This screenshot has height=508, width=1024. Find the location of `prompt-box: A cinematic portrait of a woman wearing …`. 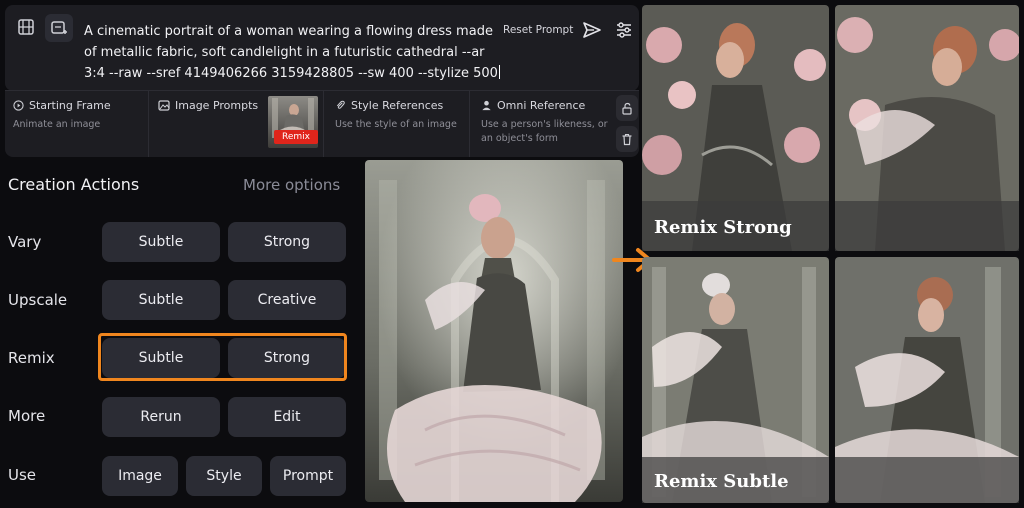

prompt-box: A cinematic portrait of a woman wearing … is located at coordinates (322, 48).